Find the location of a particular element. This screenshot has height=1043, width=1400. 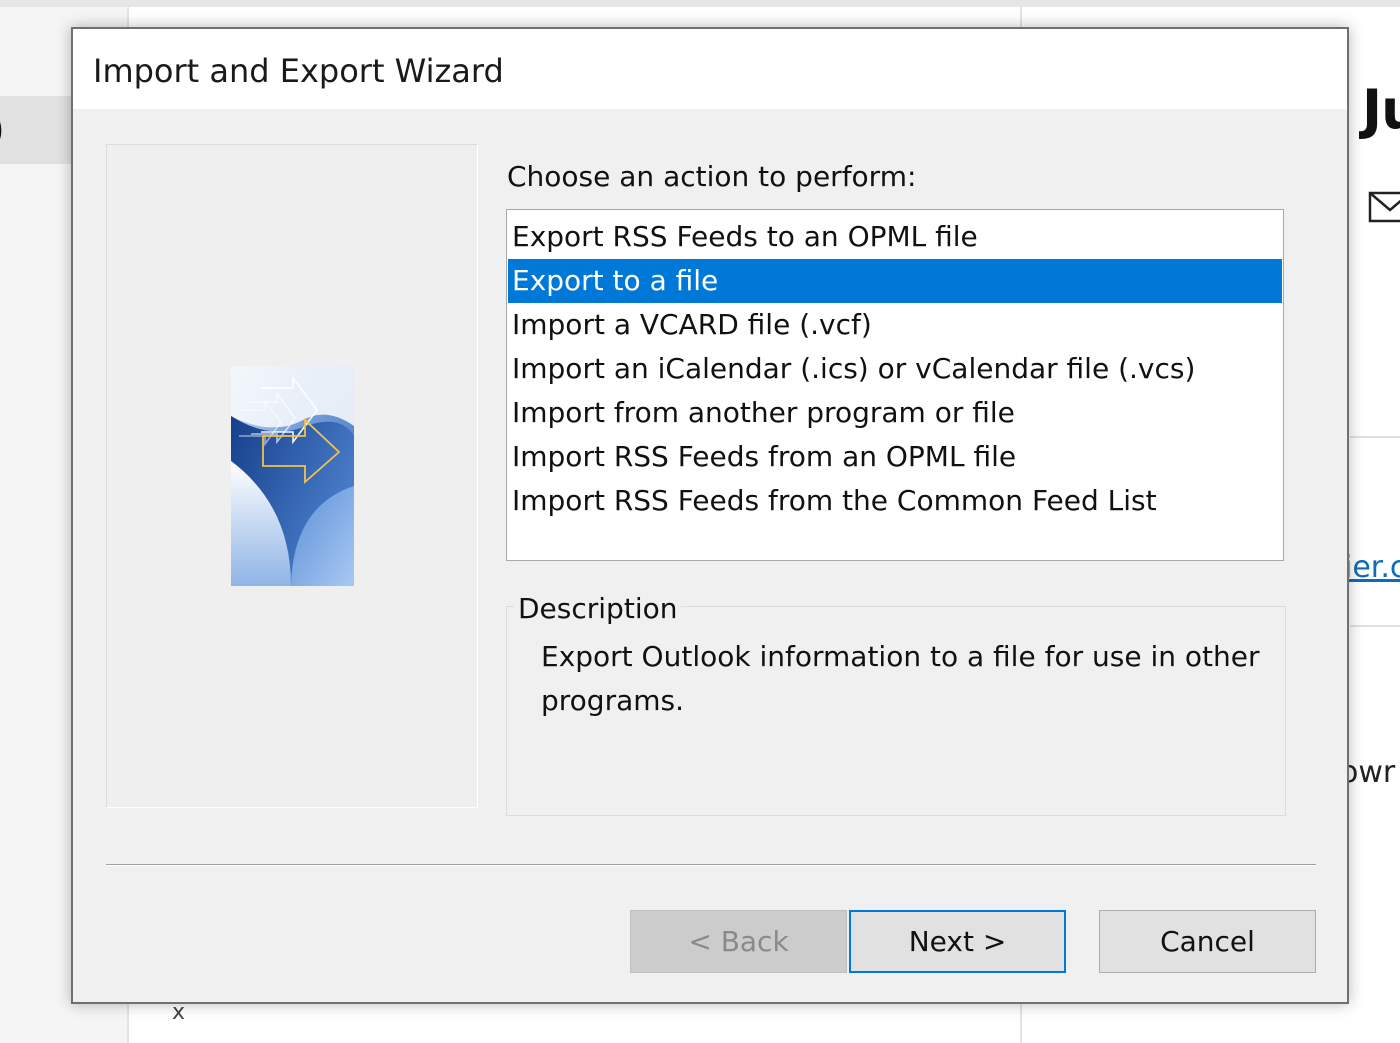

cancel-button: Cancel is located at coordinates (1207, 941).